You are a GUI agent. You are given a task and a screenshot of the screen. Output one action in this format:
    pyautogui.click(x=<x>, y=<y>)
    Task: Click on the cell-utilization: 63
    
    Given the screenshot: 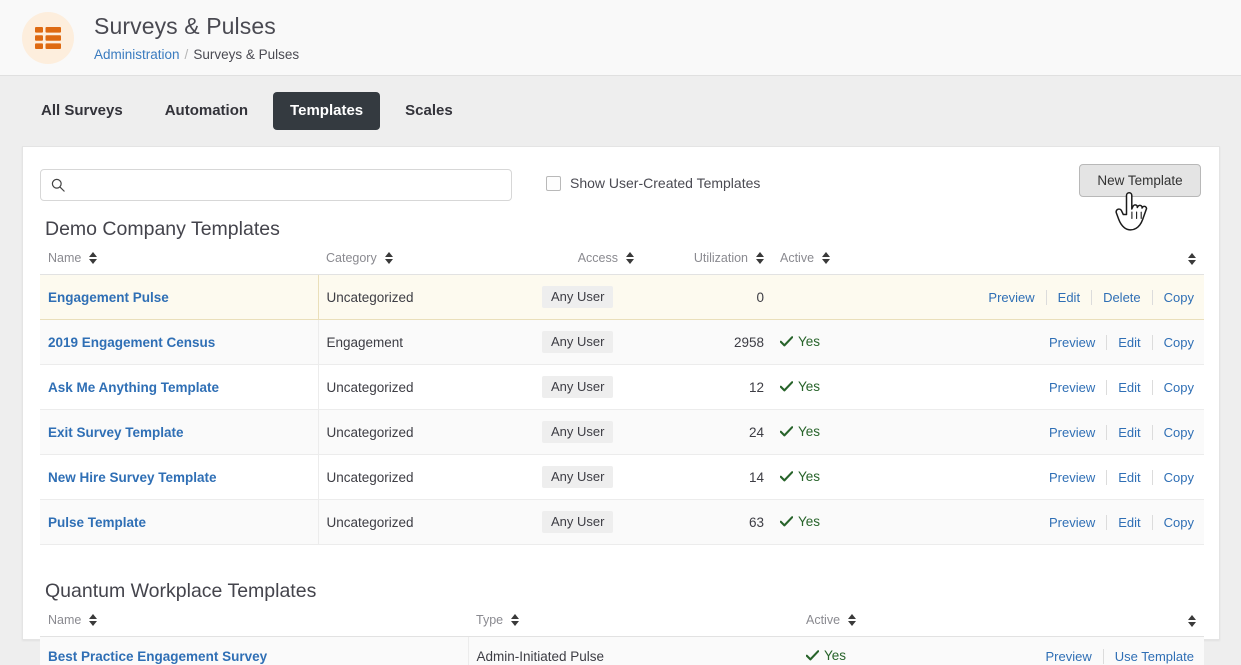 What is the action you would take?
    pyautogui.click(x=707, y=522)
    